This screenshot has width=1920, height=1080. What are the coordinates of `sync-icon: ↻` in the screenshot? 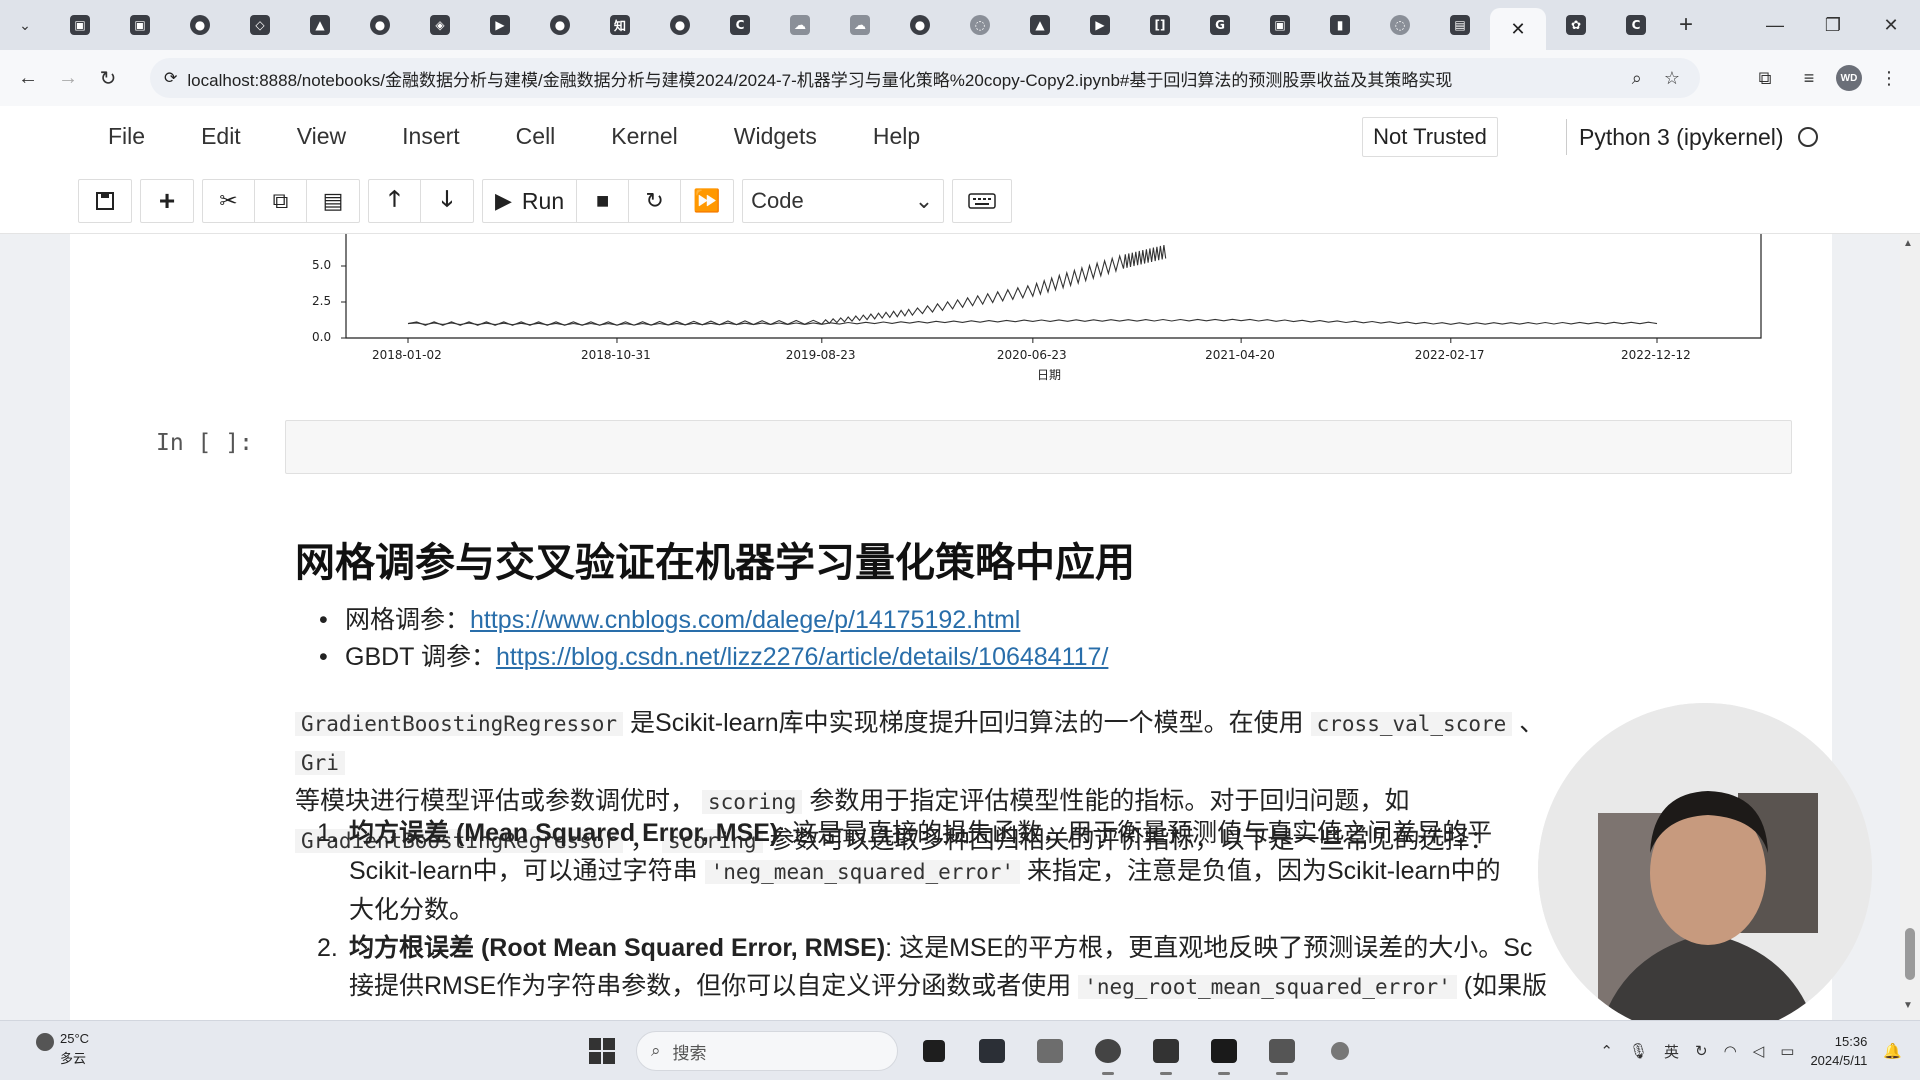 It's located at (1701, 1051).